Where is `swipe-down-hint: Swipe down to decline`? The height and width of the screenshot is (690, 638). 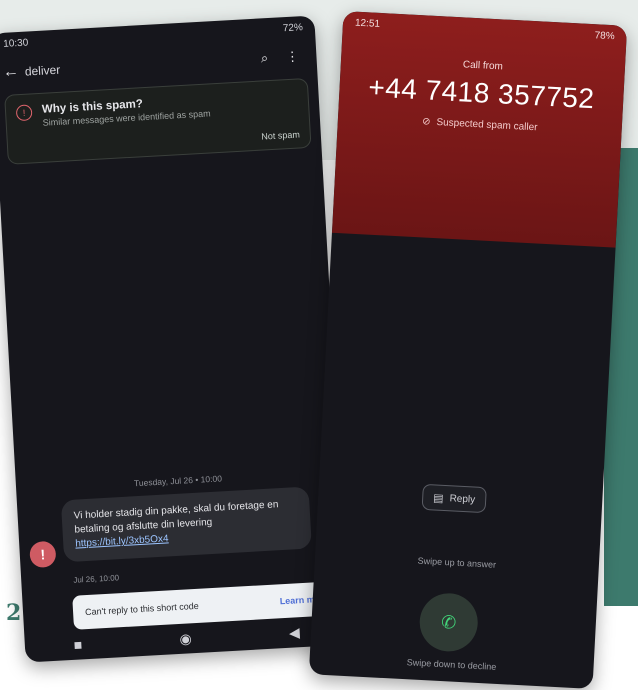 swipe-down-hint: Swipe down to decline is located at coordinates (451, 664).